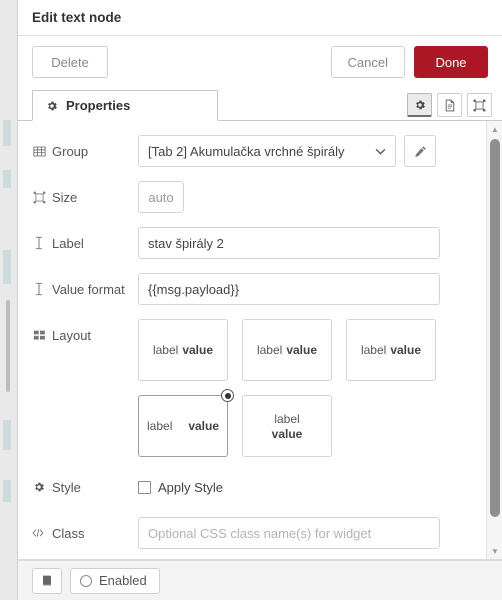 Image resolution: width=502 pixels, height=600 pixels. Describe the element at coordinates (39, 151) in the screenshot. I see `table-icon` at that location.